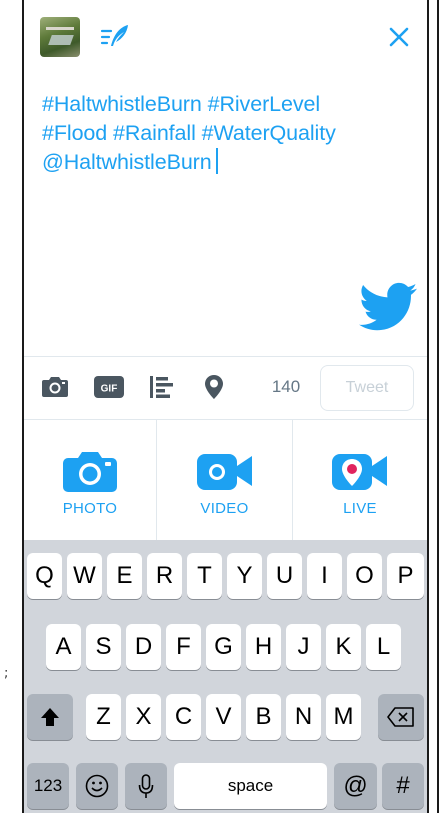  I want to click on key-d: D, so click(143, 647).